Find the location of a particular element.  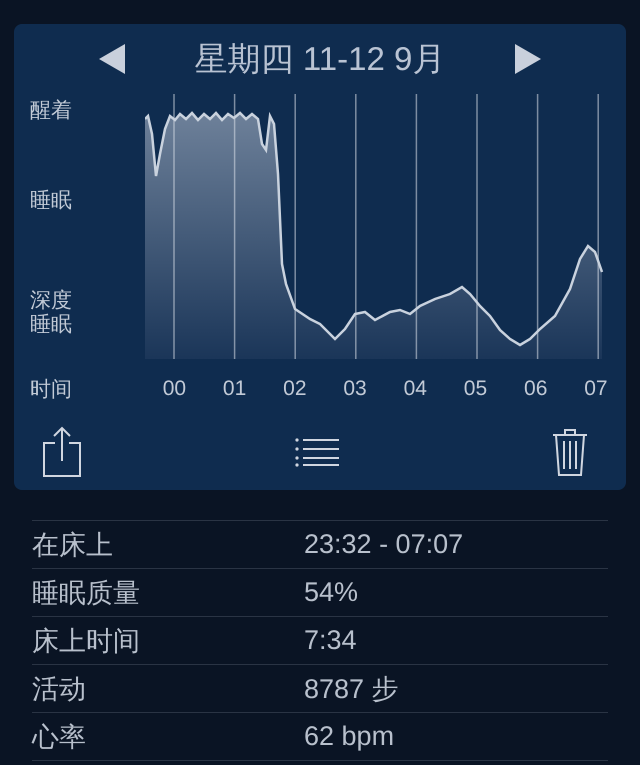

hour-tick: 06 is located at coordinates (535, 389).